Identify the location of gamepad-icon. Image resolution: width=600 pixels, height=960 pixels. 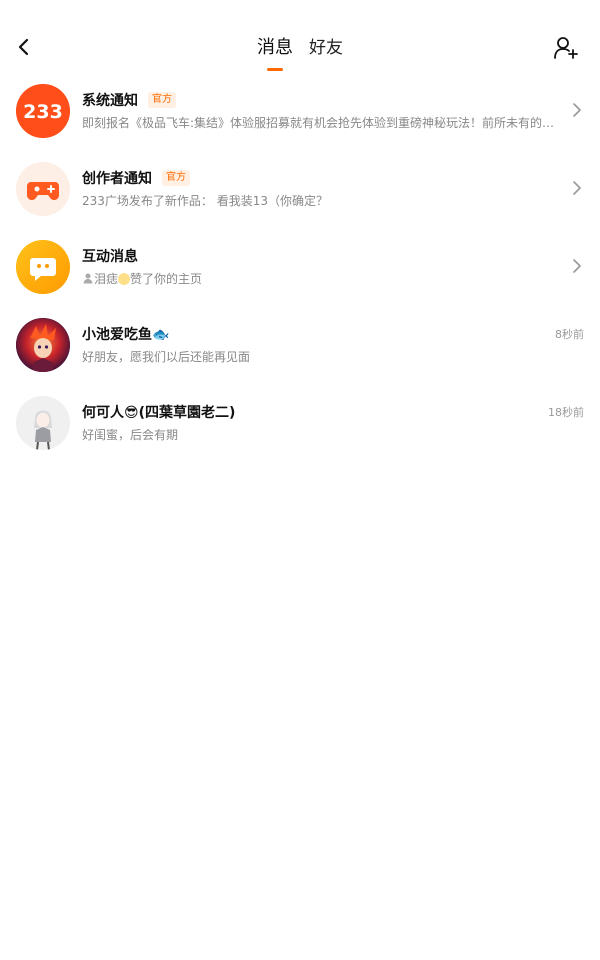
(43, 189).